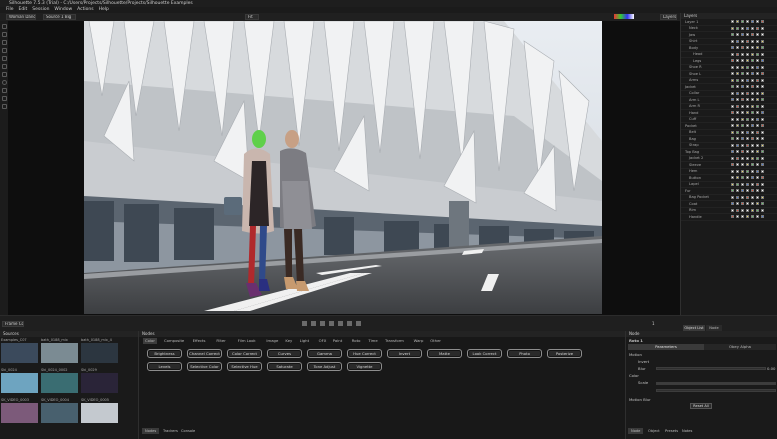 This screenshot has height=439, width=777. What do you see at coordinates (244, 366) in the screenshot?
I see `node-button: Selective Hue` at bounding box center [244, 366].